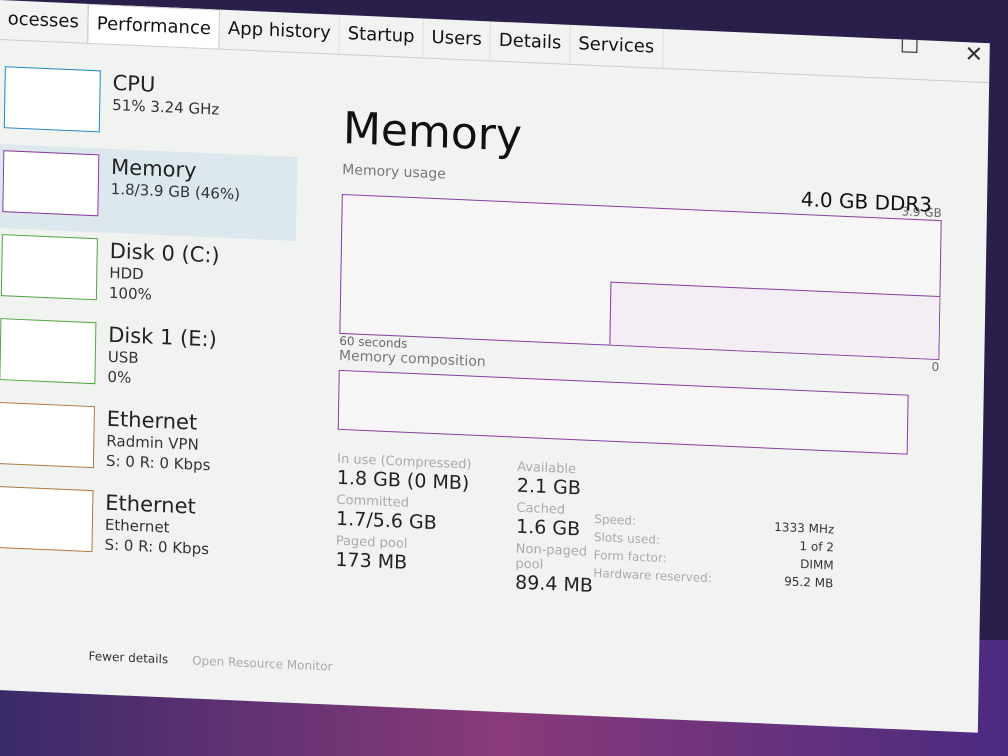 This screenshot has width=1008, height=756. I want to click on sidebar-item-memory: Memory 1.8/3.9 GB (46%), so click(149, 192).